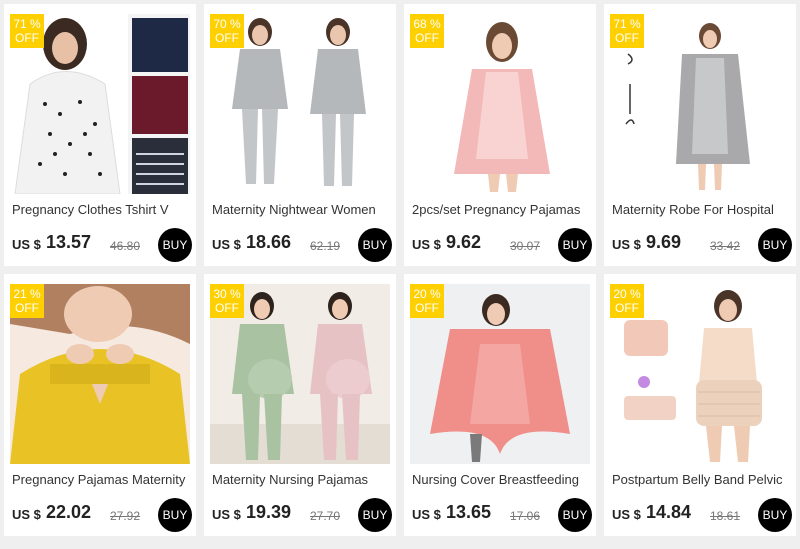 Image resolution: width=800 pixels, height=549 pixels. What do you see at coordinates (125, 516) in the screenshot?
I see `original-price: 27.92` at bounding box center [125, 516].